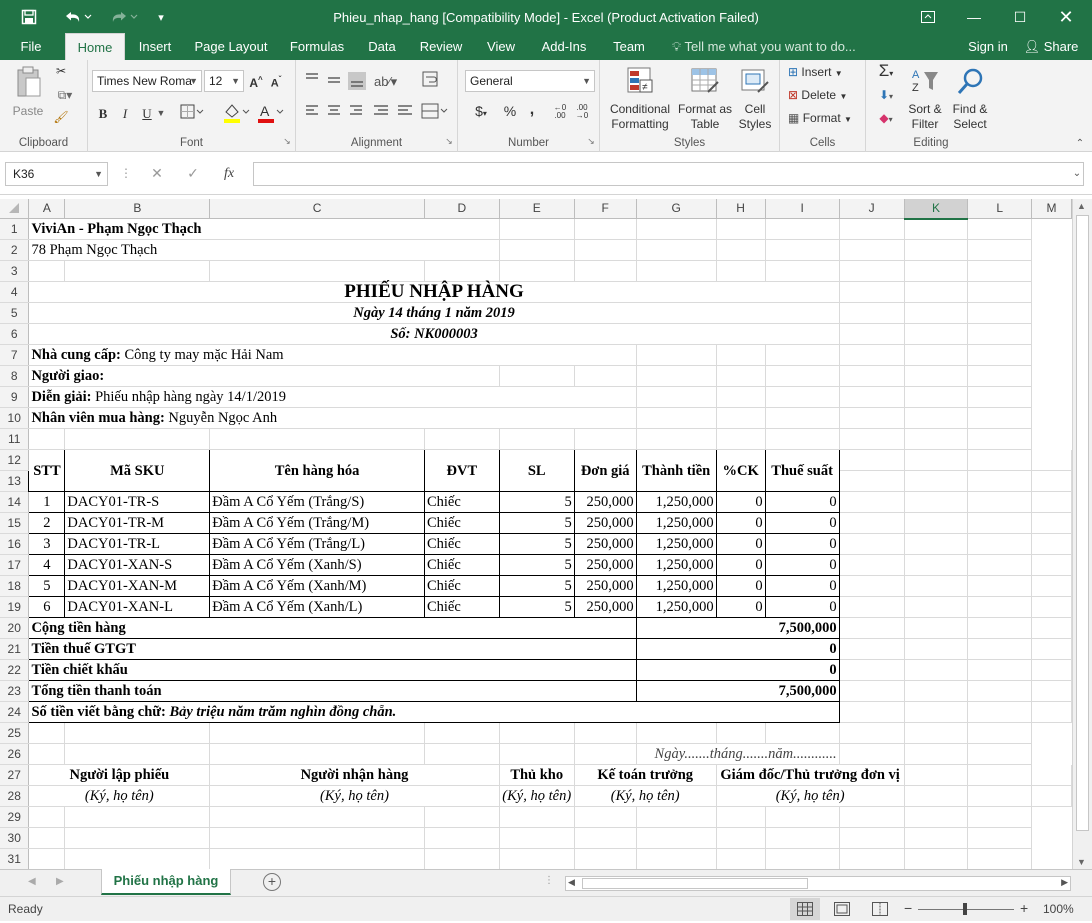 The height and width of the screenshot is (923, 1092). Describe the element at coordinates (15, 418) in the screenshot. I see `row-header: 10` at that location.